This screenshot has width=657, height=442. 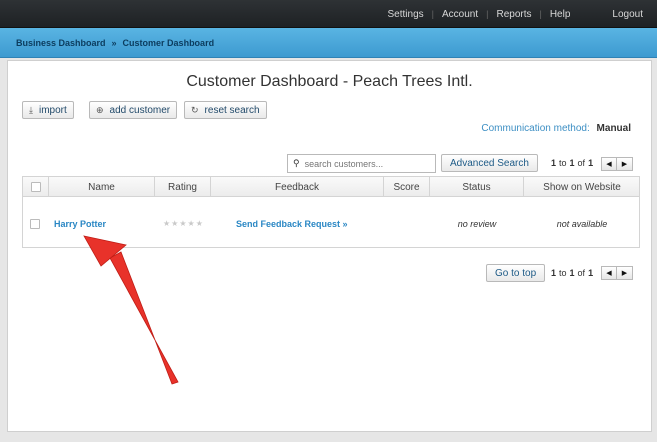 I want to click on nav-settings-link: Settings, so click(x=406, y=14).